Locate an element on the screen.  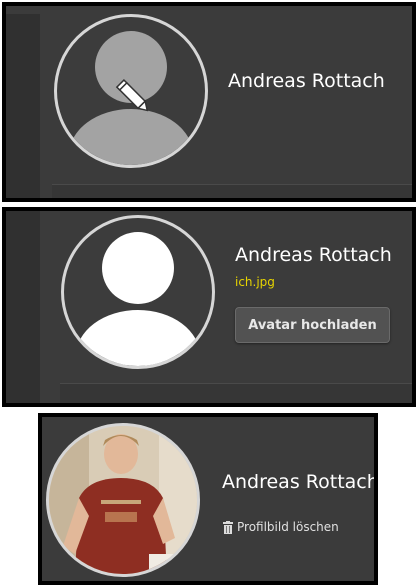
delete-photo-label: Profilbild löschen is located at coordinates (288, 527).